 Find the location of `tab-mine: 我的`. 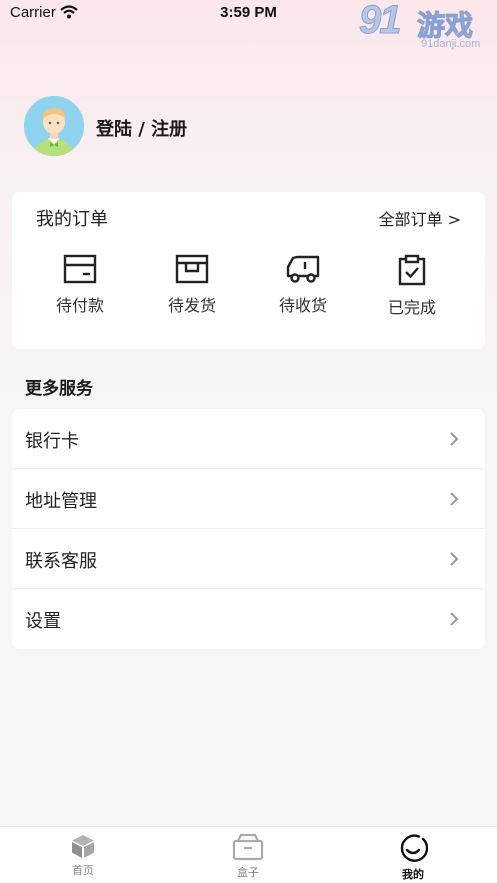

tab-mine: 我的 is located at coordinates (413, 857).